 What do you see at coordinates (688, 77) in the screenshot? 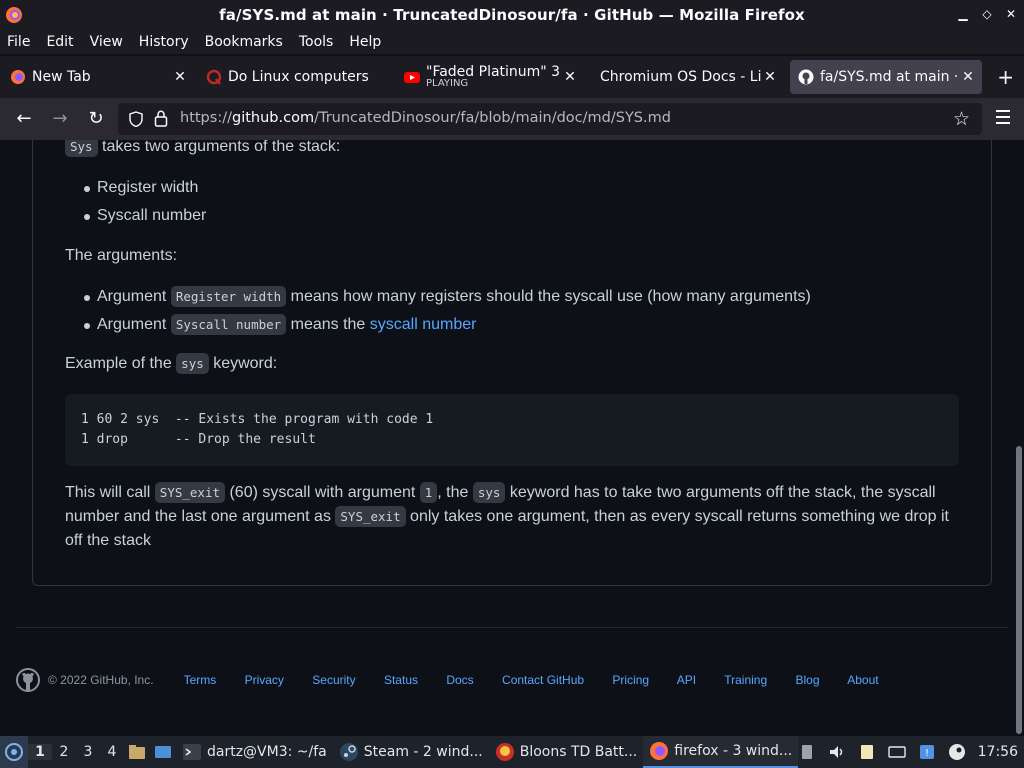
I see `tab-chromium-docs: Chromium OS Docs - Lin ✕` at bounding box center [688, 77].